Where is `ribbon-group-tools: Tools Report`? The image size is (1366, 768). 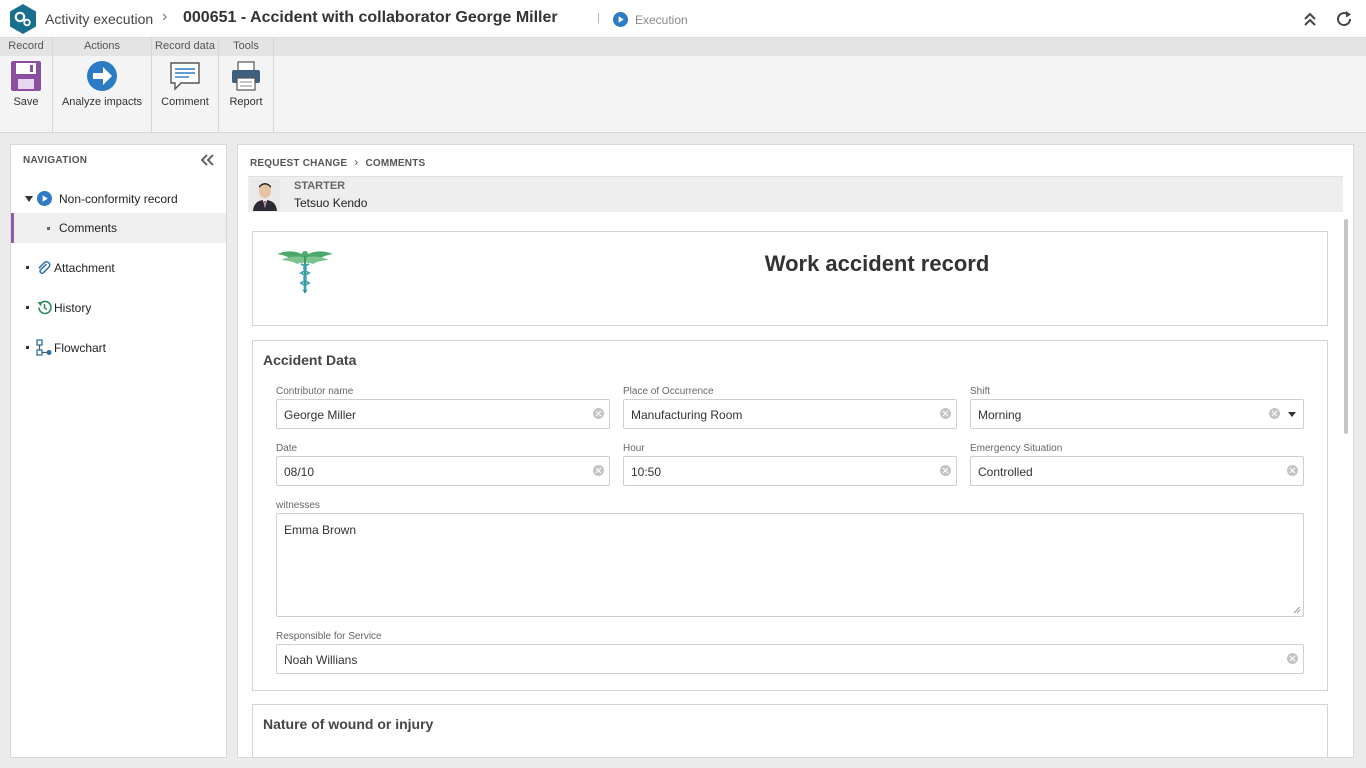 ribbon-group-tools: Tools Report is located at coordinates (246, 85).